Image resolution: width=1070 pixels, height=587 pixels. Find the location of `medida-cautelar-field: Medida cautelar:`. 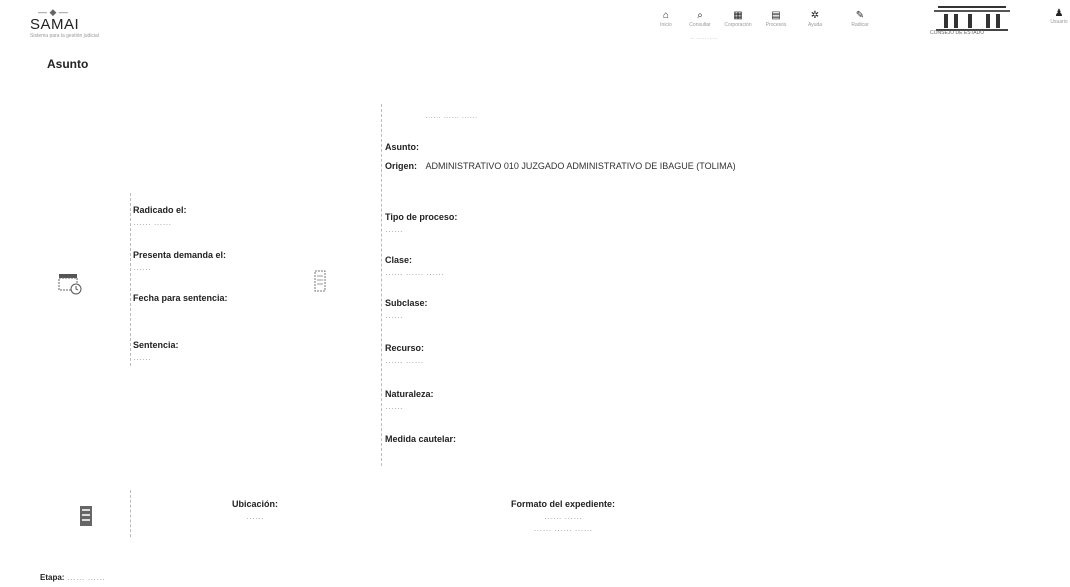

medida-cautelar-field: Medida cautelar: is located at coordinates (420, 439).